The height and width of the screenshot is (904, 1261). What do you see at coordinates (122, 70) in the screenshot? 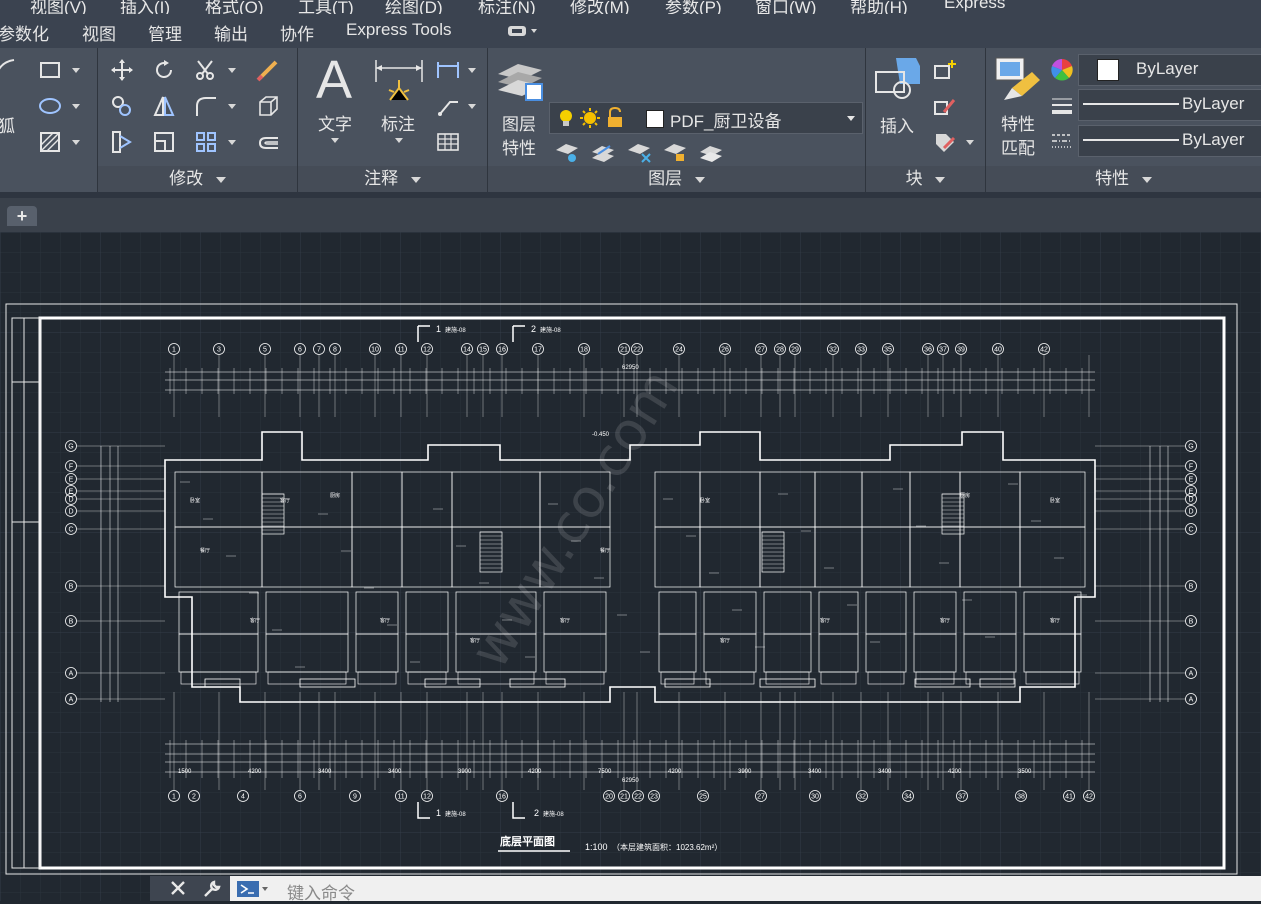
I see `move-icon` at bounding box center [122, 70].